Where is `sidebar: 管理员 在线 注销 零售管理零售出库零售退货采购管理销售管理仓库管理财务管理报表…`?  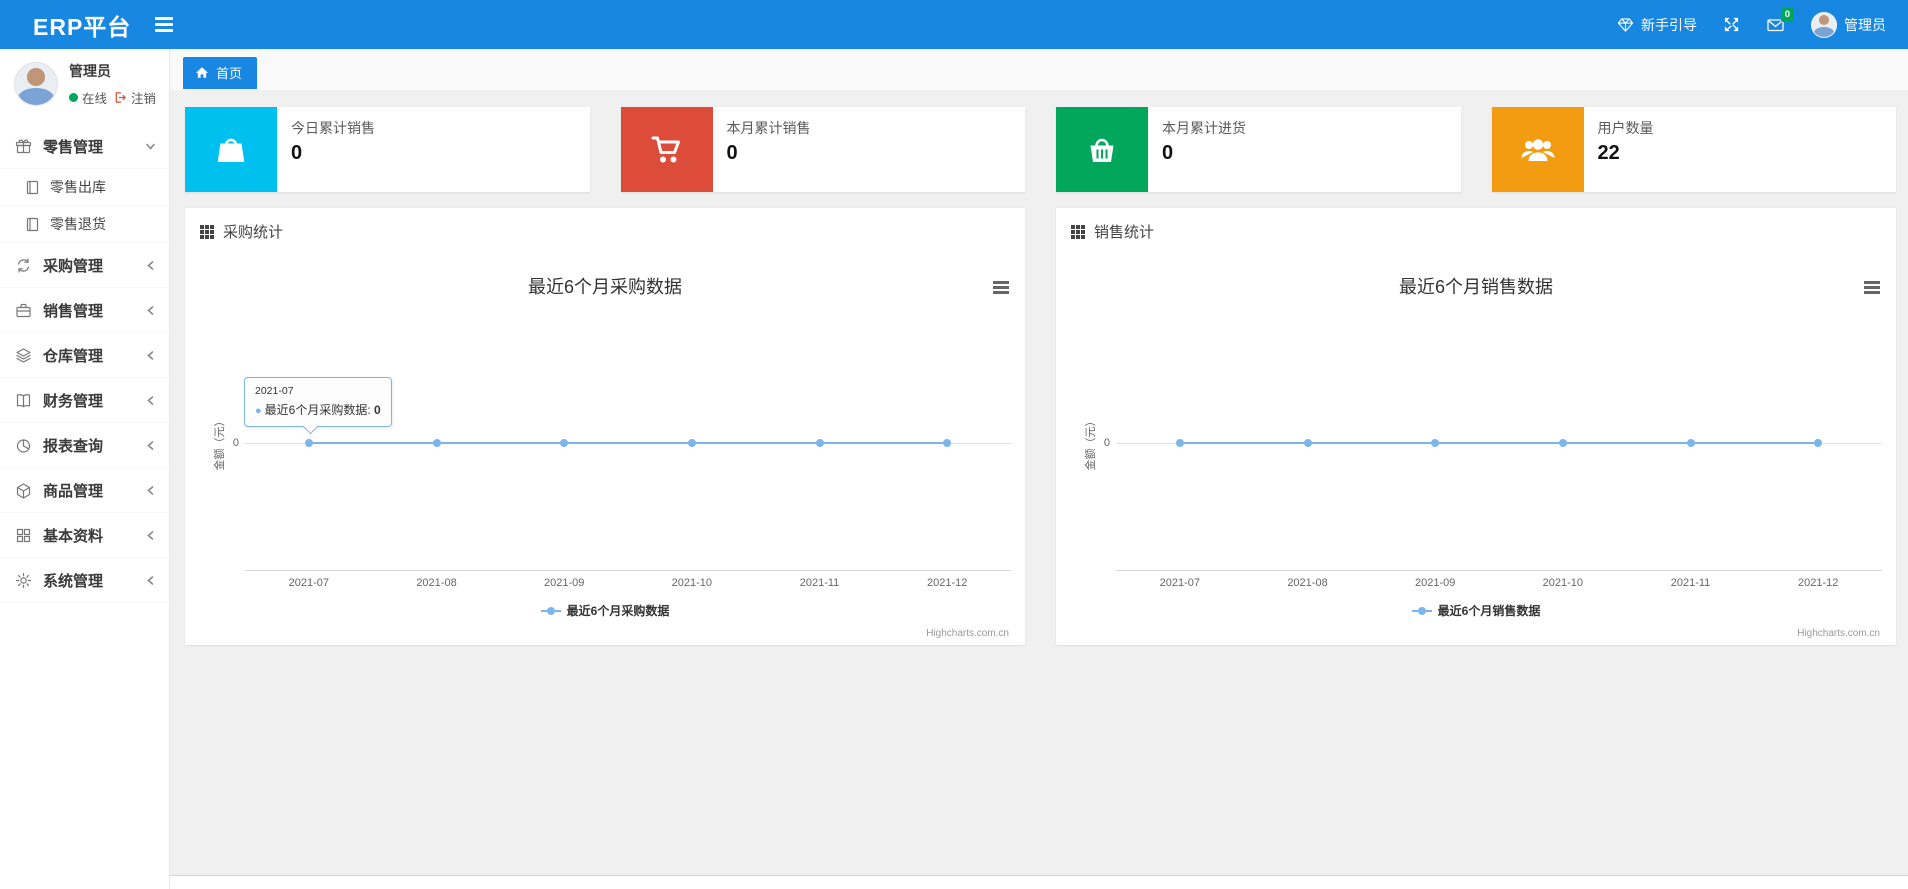
sidebar: 管理员 在线 注销 零售管理零售出库零售退货采购管理销售管理仓库管理财务管理报表… is located at coordinates (85, 469).